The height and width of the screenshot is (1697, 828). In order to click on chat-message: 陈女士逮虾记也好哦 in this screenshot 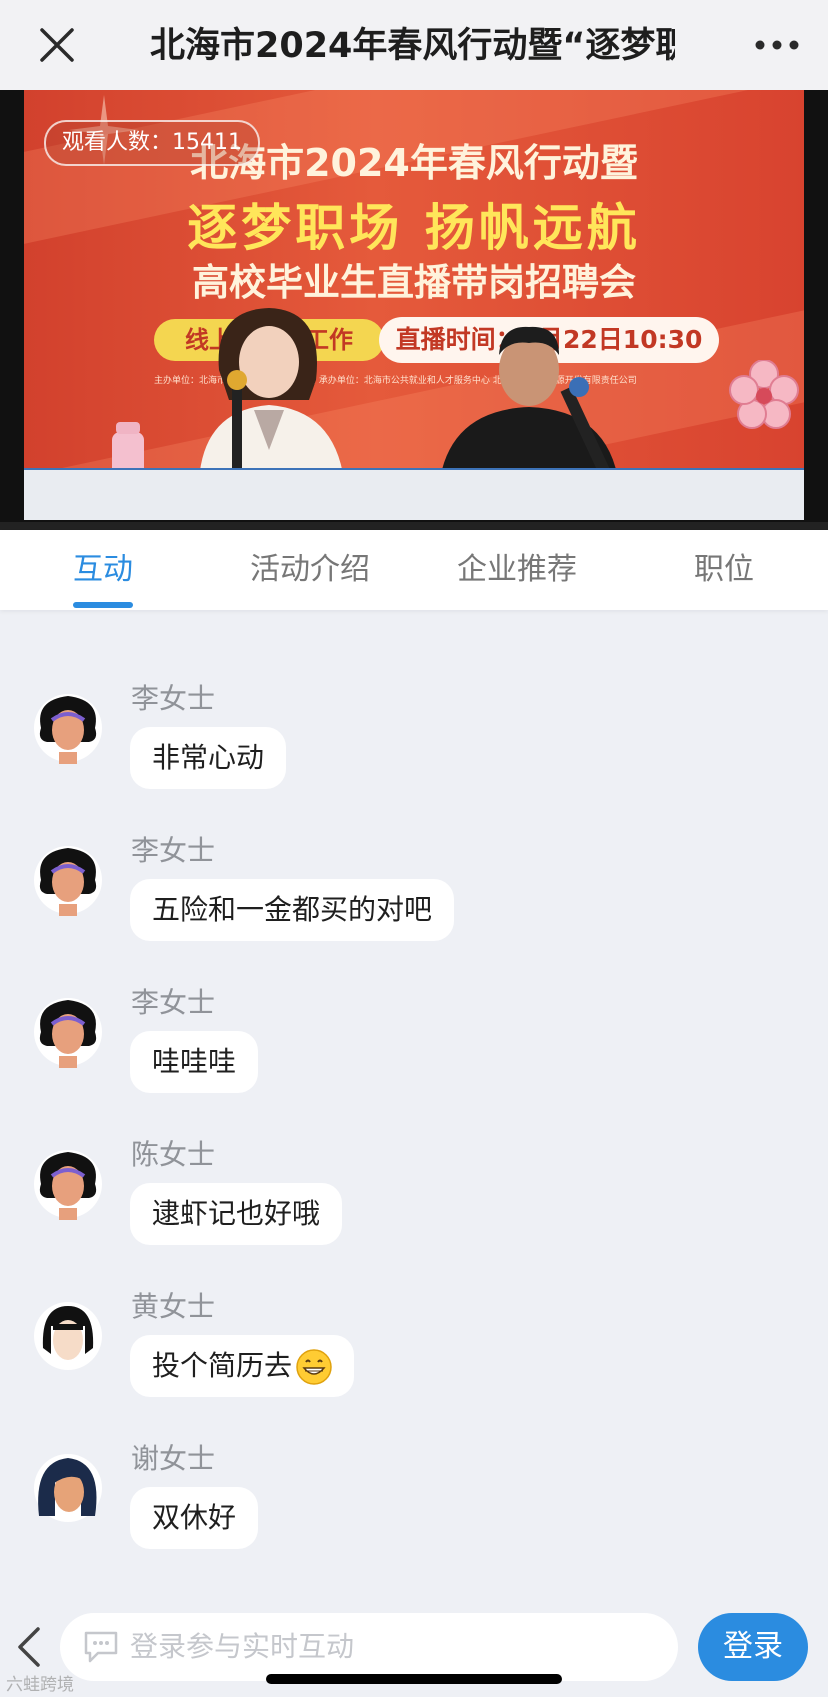, I will do `click(414, 1206)`.